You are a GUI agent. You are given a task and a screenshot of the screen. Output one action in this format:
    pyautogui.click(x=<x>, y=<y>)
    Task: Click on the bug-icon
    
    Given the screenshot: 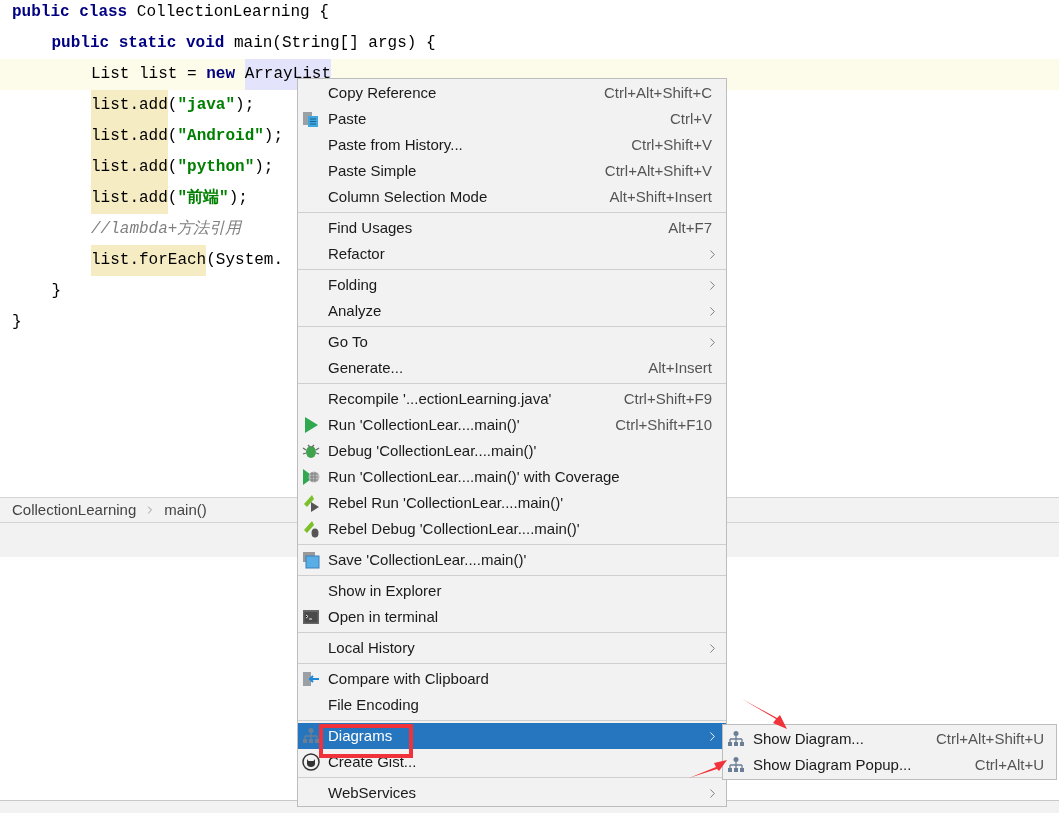 What is the action you would take?
    pyautogui.click(x=311, y=451)
    